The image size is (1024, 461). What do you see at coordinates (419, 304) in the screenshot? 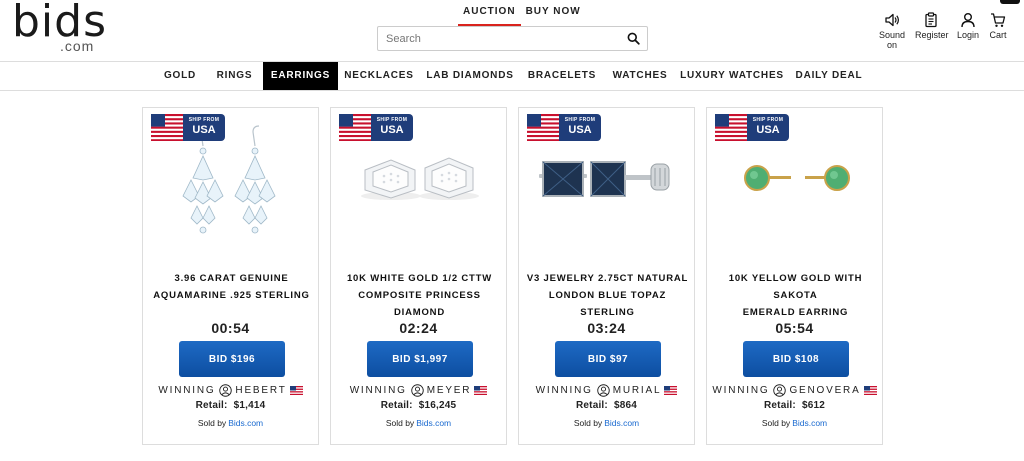
I see `product-title-line2: COMPOSITE PRINCESS DIAMOND` at bounding box center [419, 304].